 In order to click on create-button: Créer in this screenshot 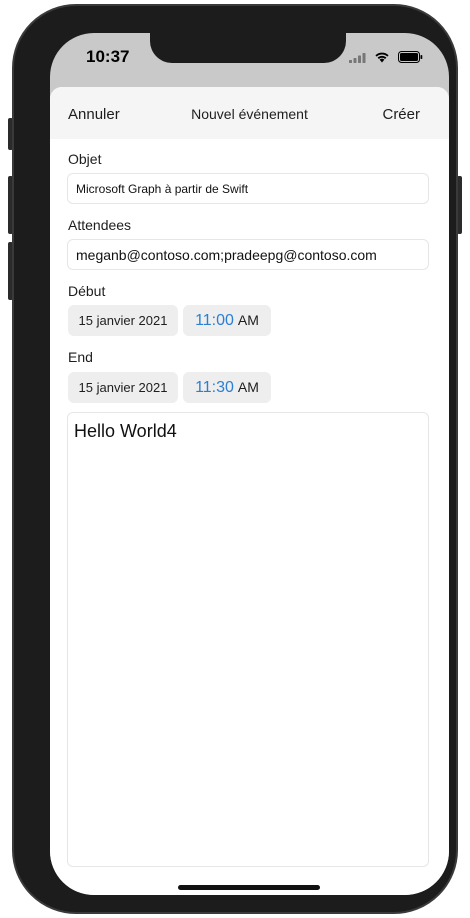, I will do `click(401, 114)`.